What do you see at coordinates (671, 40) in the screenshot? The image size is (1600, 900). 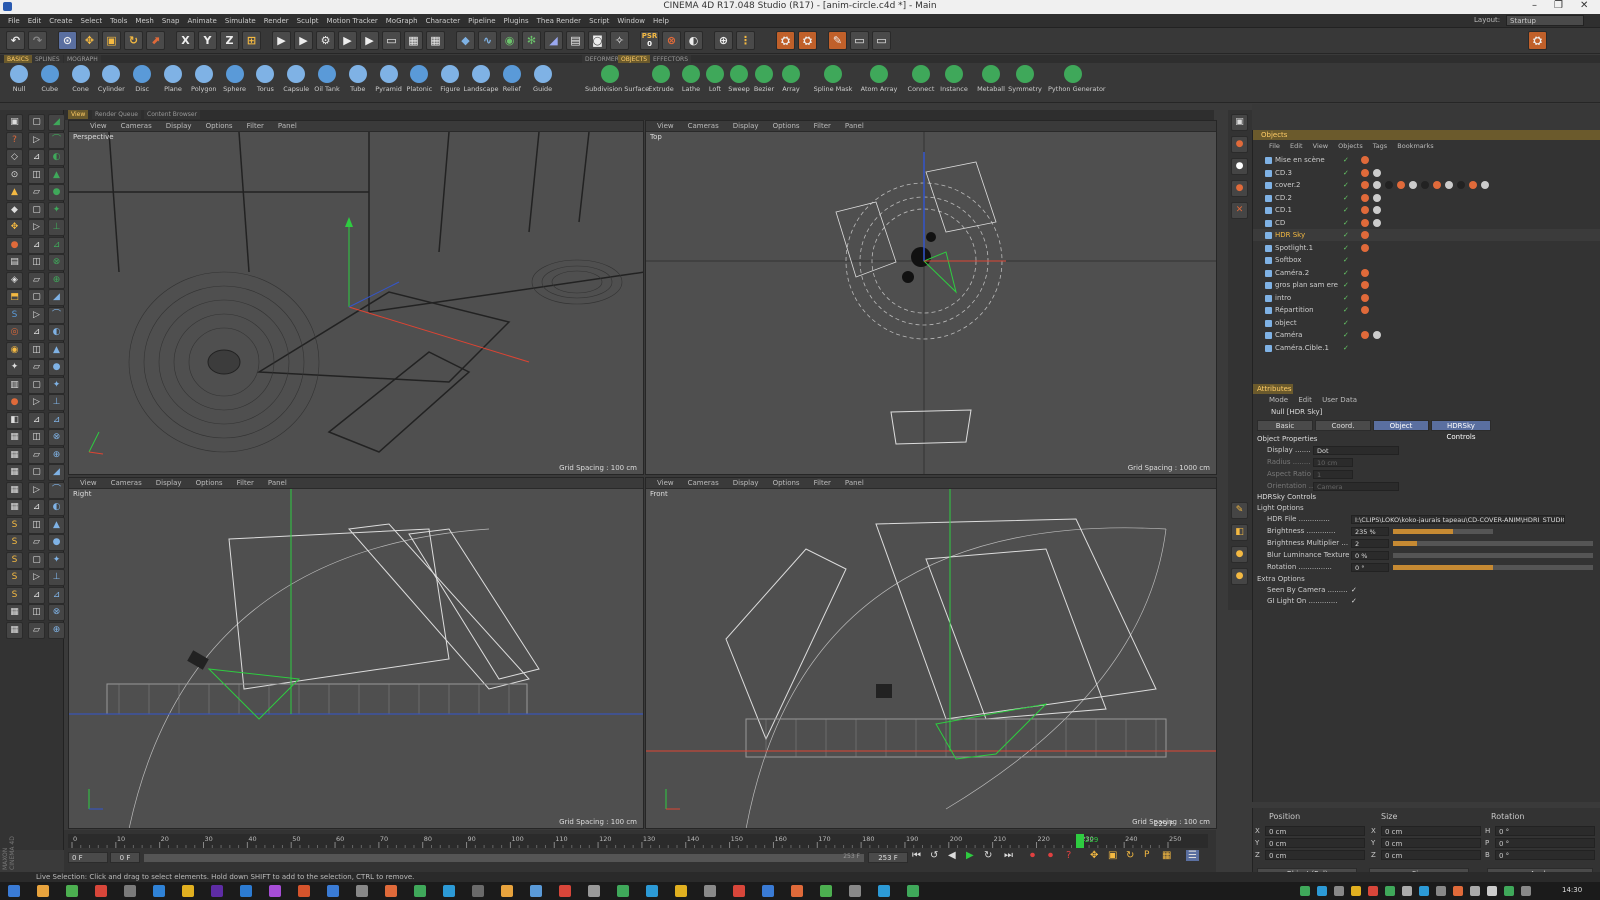 I see `snap-icon: ⊗` at bounding box center [671, 40].